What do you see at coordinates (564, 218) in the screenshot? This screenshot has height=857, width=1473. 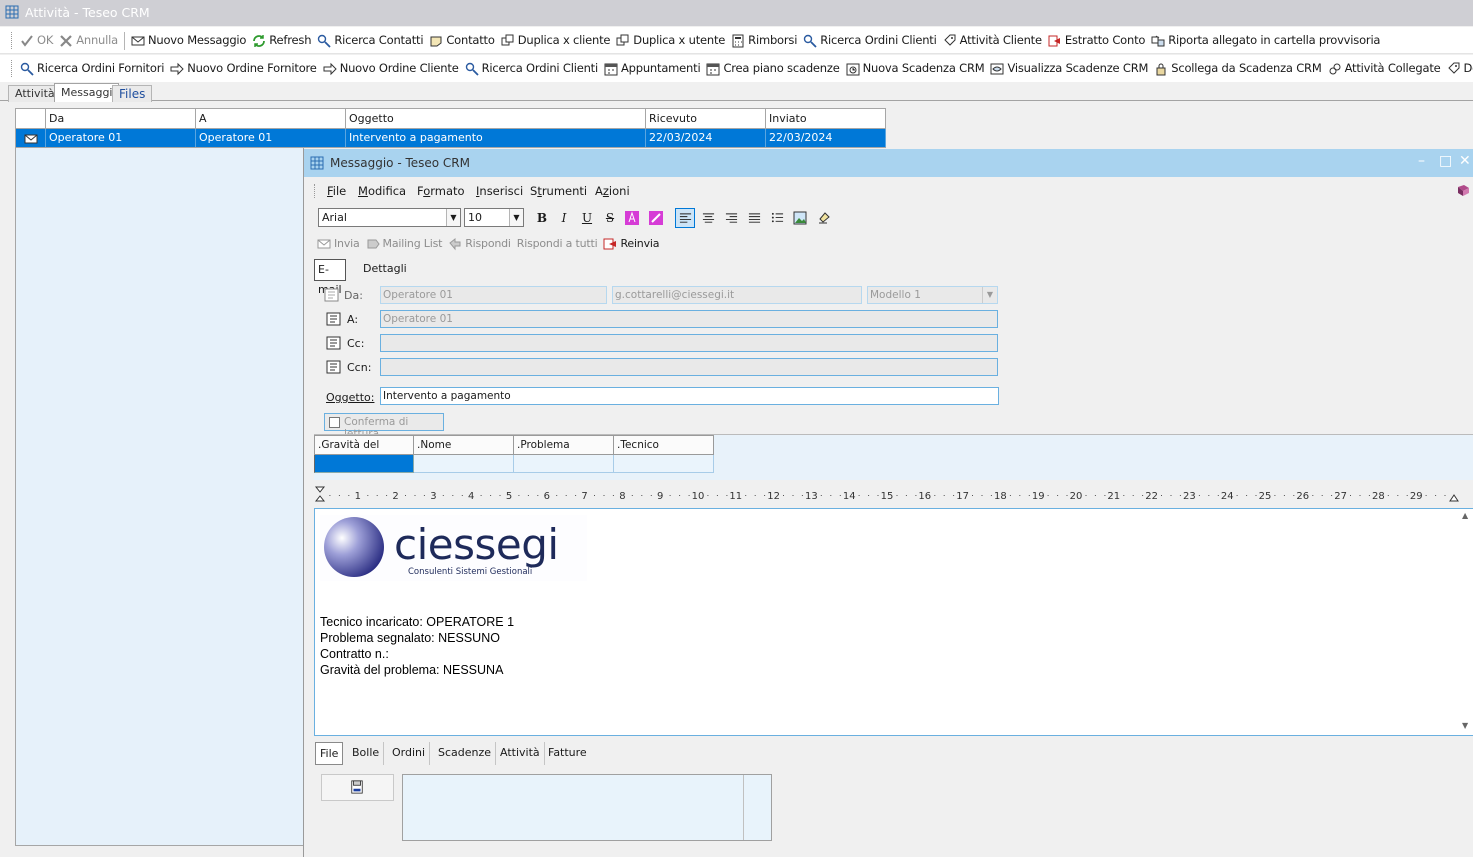 I see `italic-icon: I` at bounding box center [564, 218].